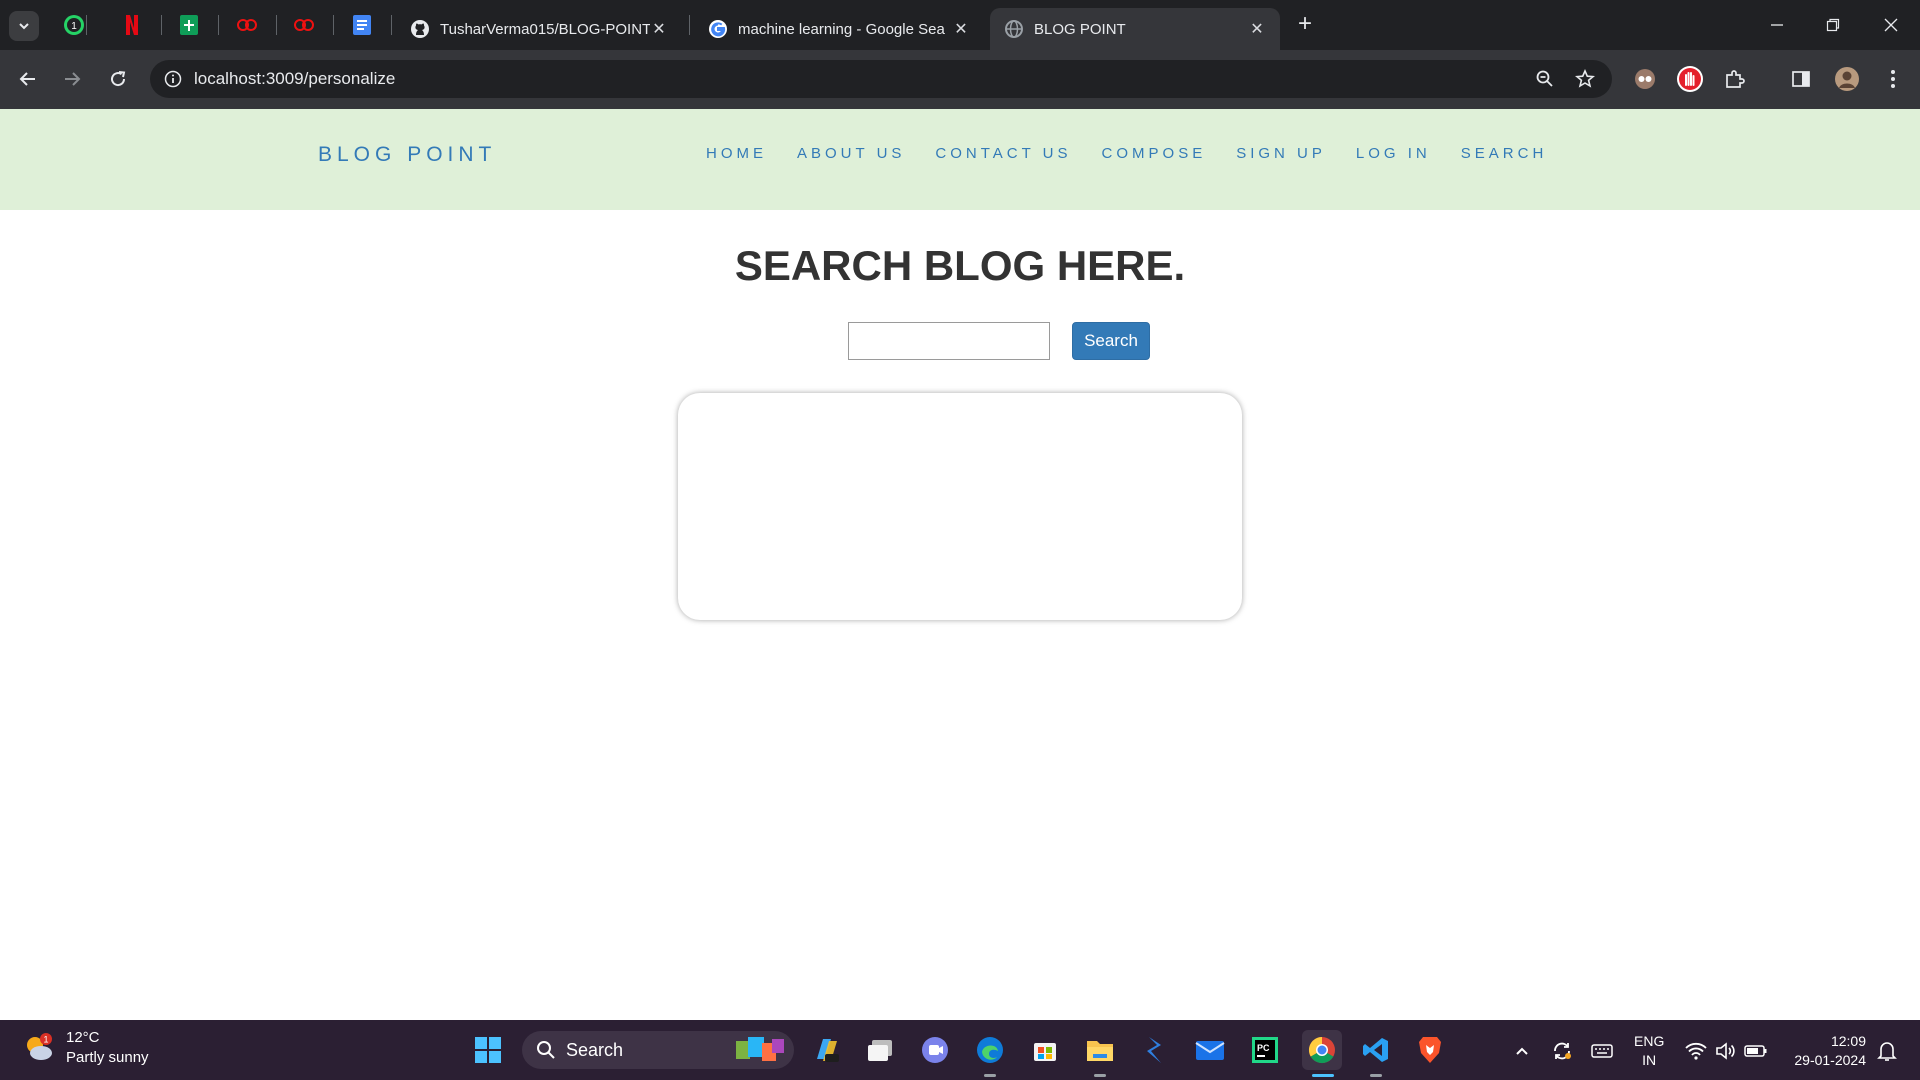 The image size is (1920, 1080). Describe the element at coordinates (1893, 79) in the screenshot. I see `browser-menu-icon` at that location.